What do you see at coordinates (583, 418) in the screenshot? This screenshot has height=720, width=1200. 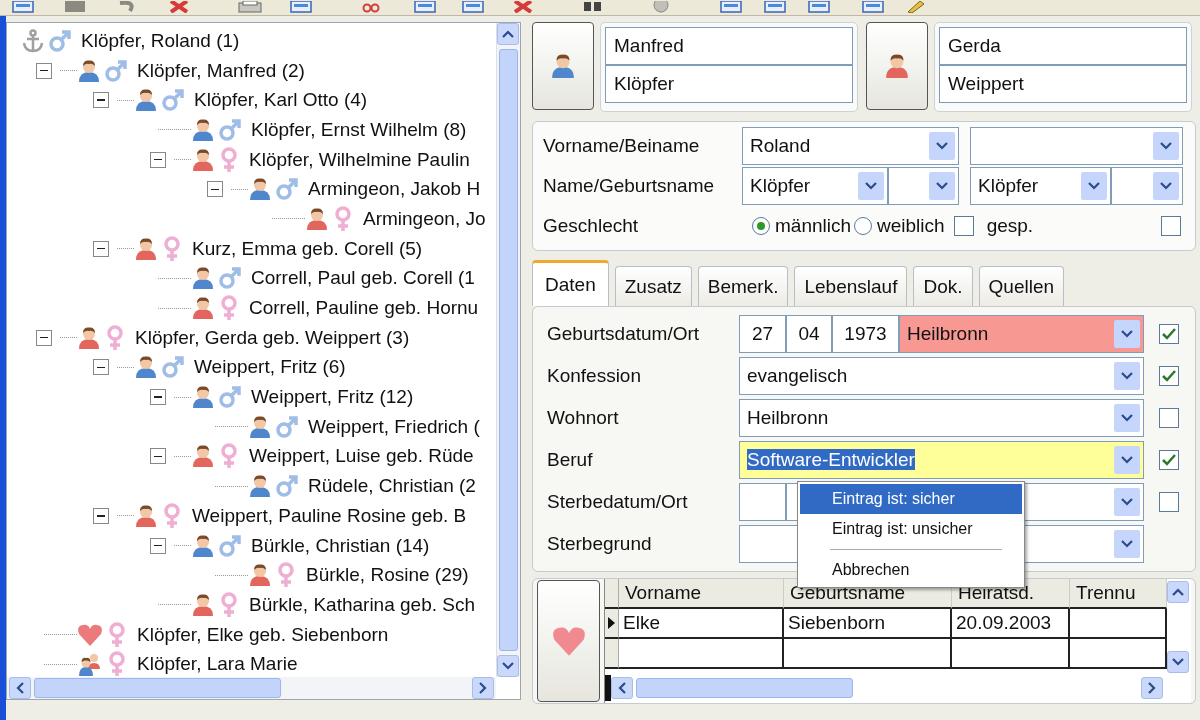 I see `field-label: Wohnort` at bounding box center [583, 418].